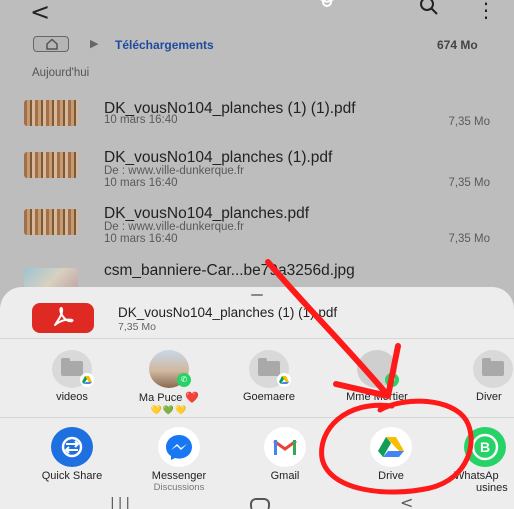 The image size is (514, 509). I want to click on quick-share-icon, so click(72, 447).